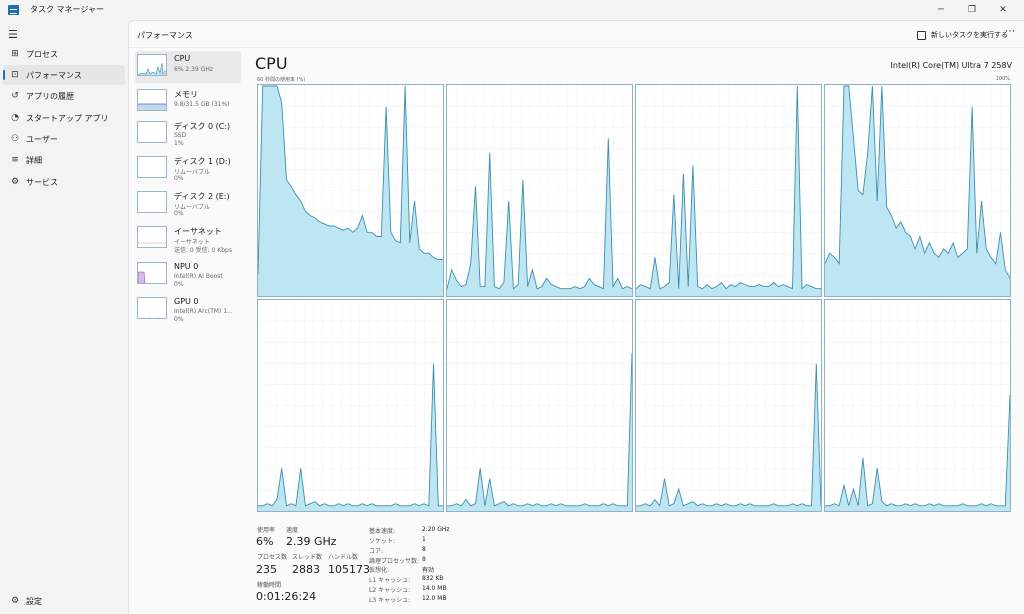  I want to click on pulse-icon: ⊡, so click(15, 75).